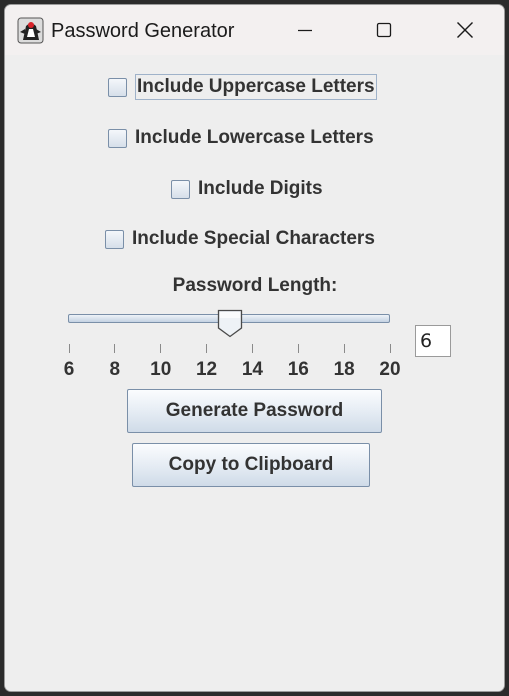 The image size is (509, 696). I want to click on uppercase-checkbox, so click(117, 87).